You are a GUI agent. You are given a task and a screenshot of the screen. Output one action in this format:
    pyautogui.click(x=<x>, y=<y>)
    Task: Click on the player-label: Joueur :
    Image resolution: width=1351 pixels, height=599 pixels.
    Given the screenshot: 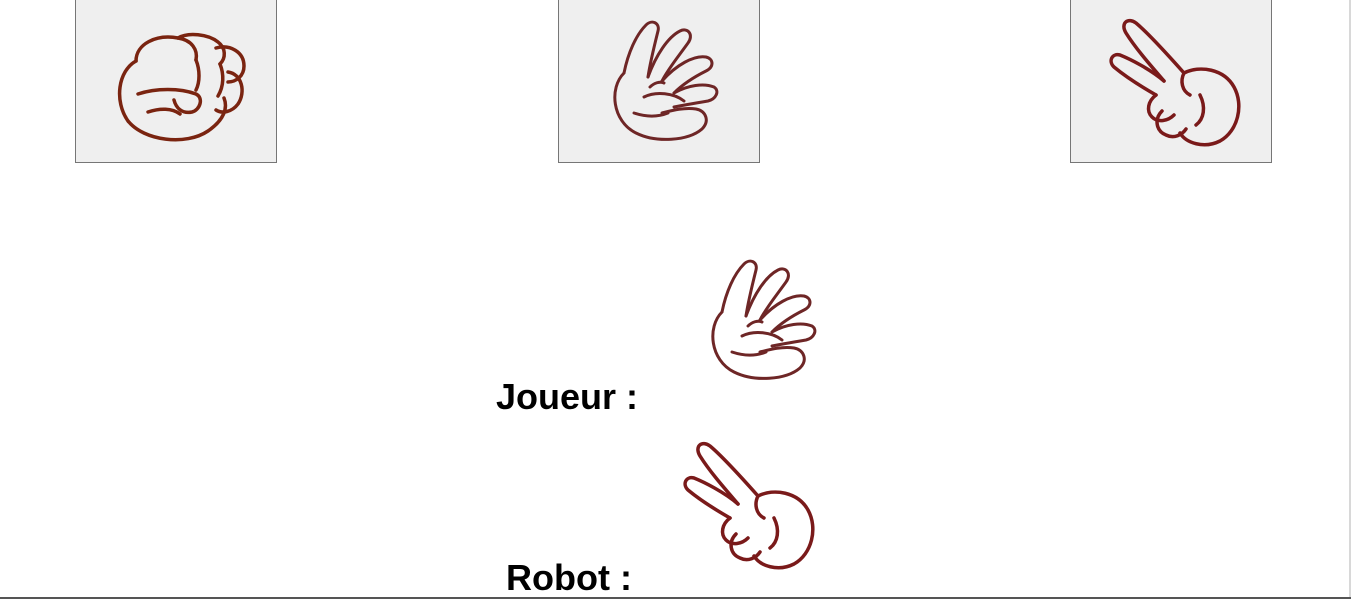 What is the action you would take?
    pyautogui.click(x=567, y=396)
    